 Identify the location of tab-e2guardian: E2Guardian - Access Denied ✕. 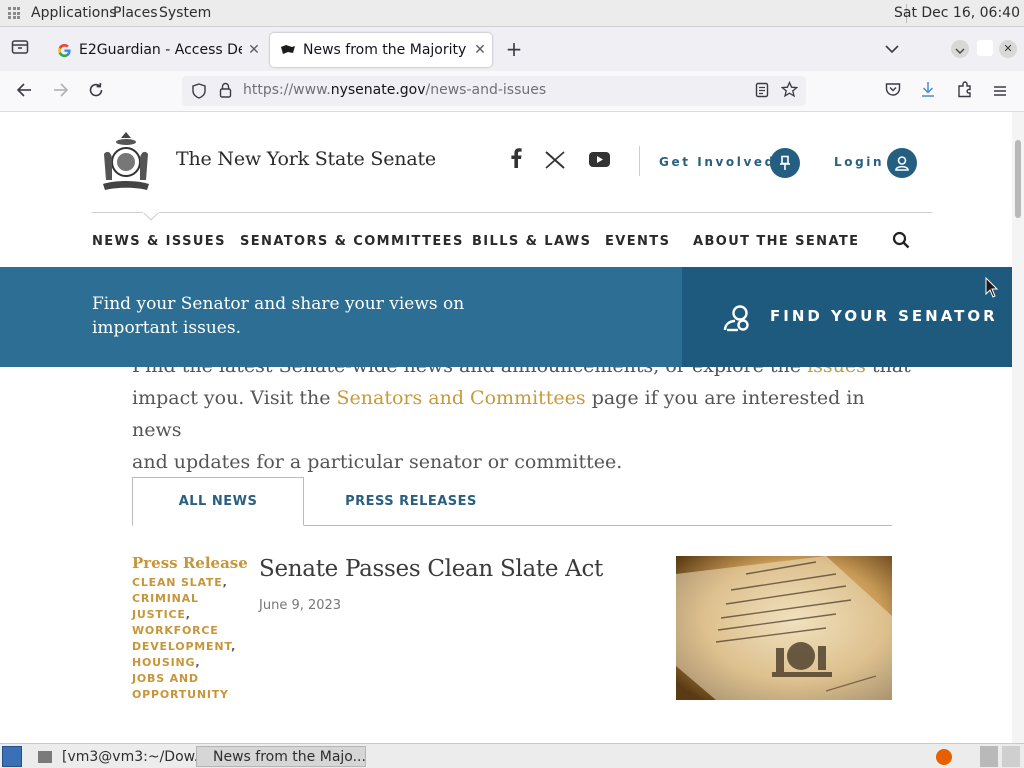
(156, 50).